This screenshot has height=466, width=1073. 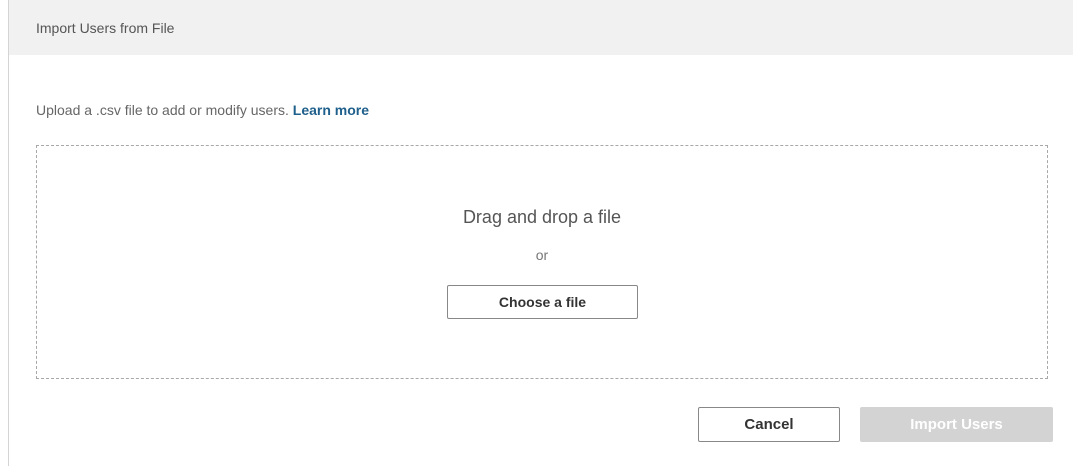 What do you see at coordinates (769, 424) in the screenshot?
I see `cancel-button: Cancel` at bounding box center [769, 424].